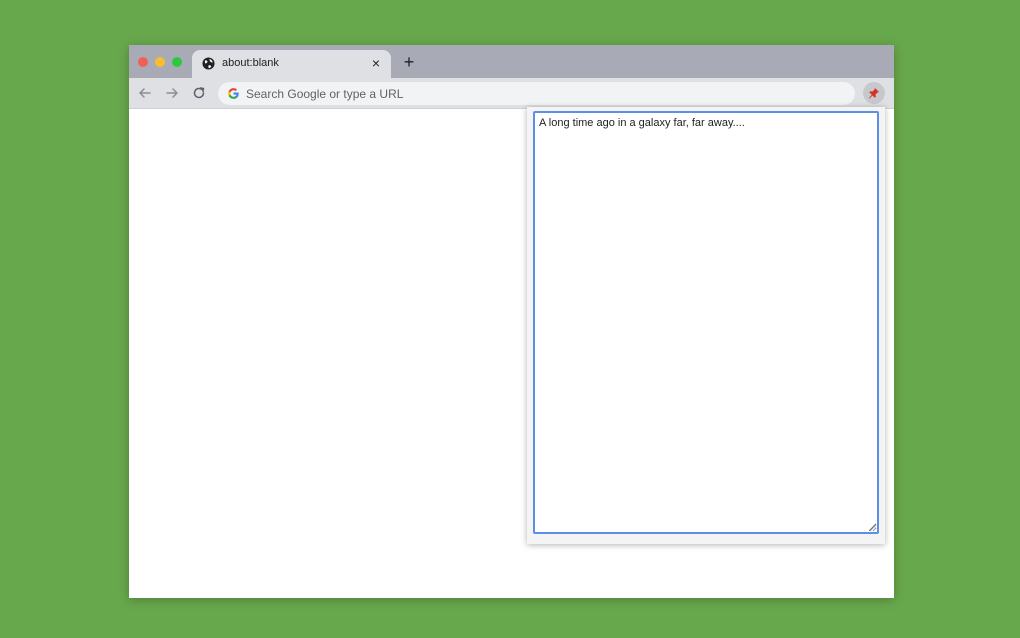 This screenshot has width=1020, height=638. I want to click on title-bar: about:blank × +, so click(511, 61).